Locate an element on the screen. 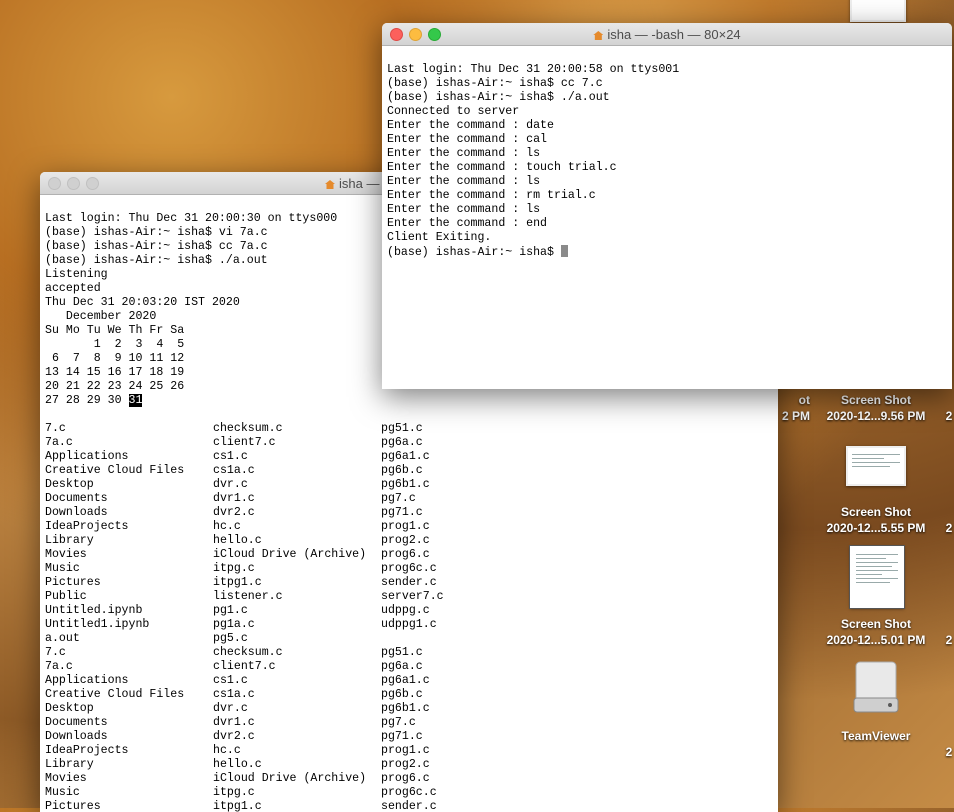 The image size is (954, 812). text-cursor is located at coordinates (564, 251).